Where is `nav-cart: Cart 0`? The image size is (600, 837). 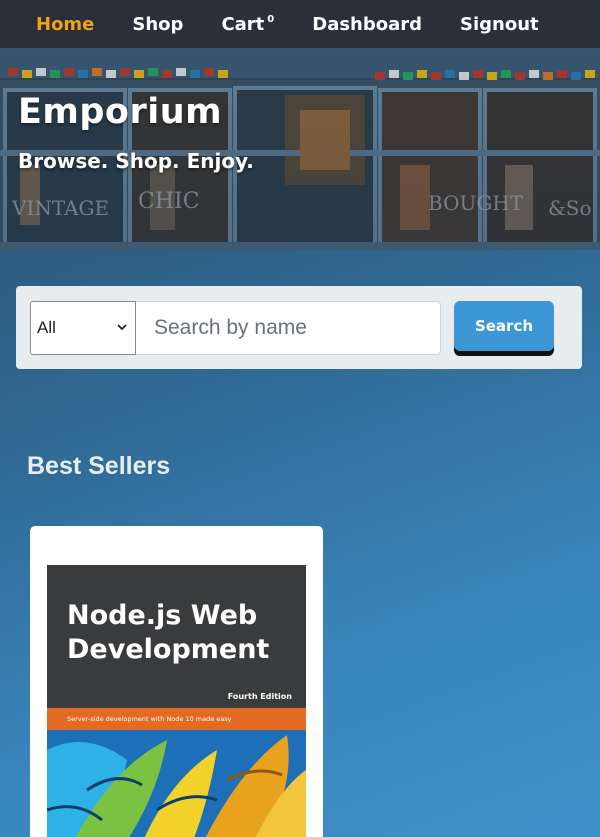 nav-cart: Cart 0 is located at coordinates (247, 24).